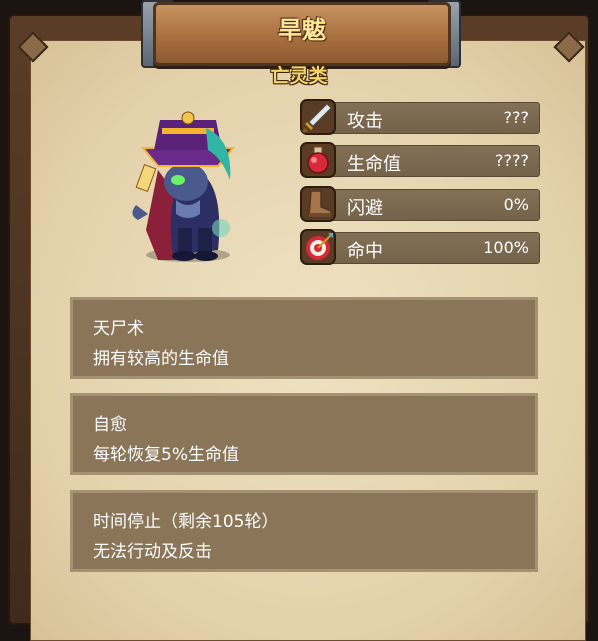 This screenshot has height=641, width=598. Describe the element at coordinates (516, 204) in the screenshot. I see `stat-value: 0%` at that location.